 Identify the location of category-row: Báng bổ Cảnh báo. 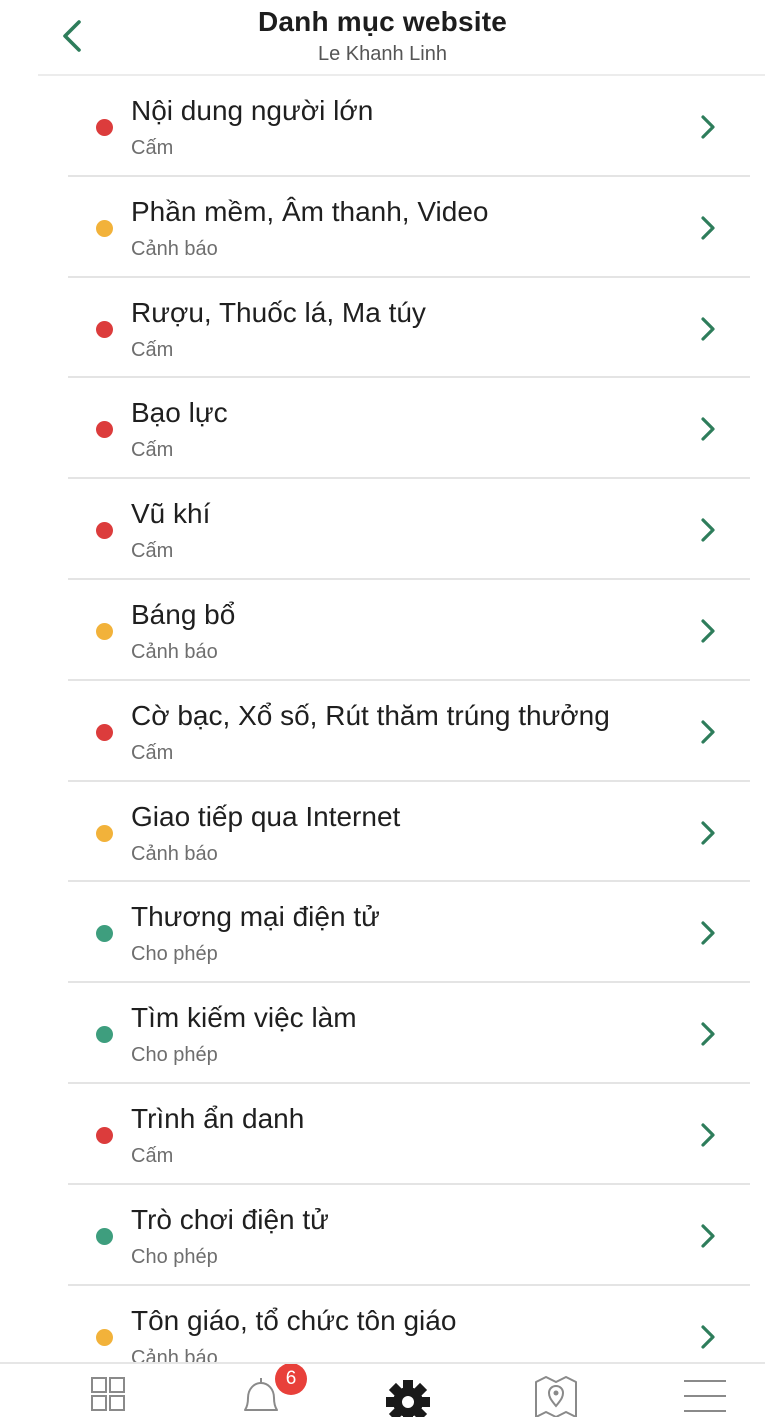
(382, 630).